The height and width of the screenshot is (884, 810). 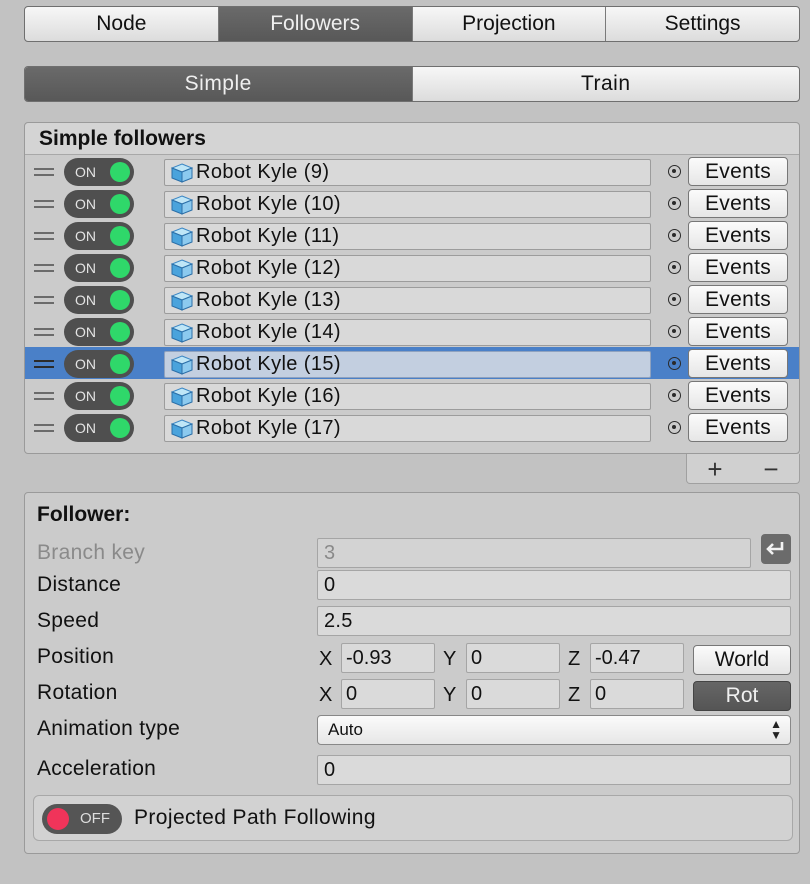 What do you see at coordinates (605, 84) in the screenshot?
I see `tab-train: Train` at bounding box center [605, 84].